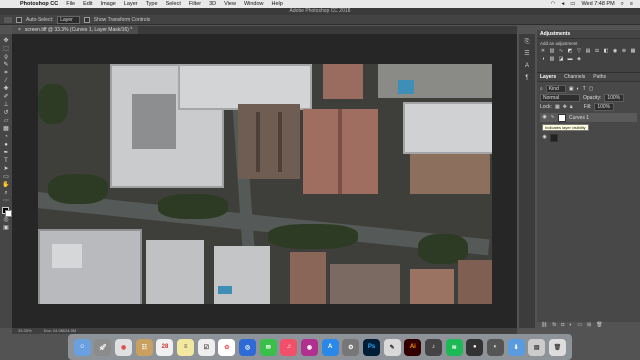 This screenshot has width=640, height=360. What do you see at coordinates (6, 81) in the screenshot?
I see `eyedropper-tool-icon: ⁄` at bounding box center [6, 81].